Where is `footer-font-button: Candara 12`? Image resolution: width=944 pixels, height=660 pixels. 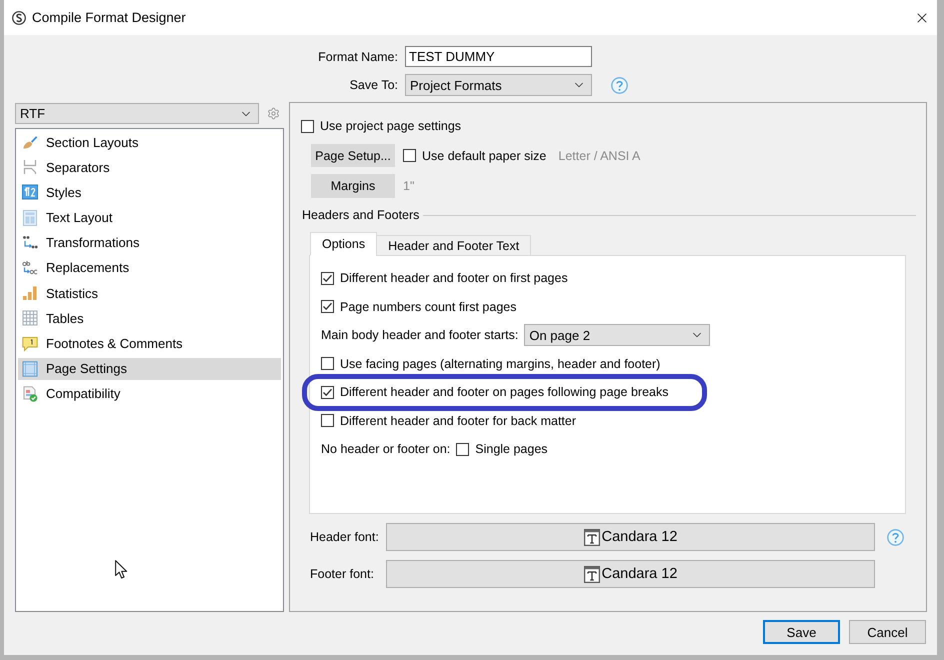
footer-font-button: Candara 12 is located at coordinates (630, 574).